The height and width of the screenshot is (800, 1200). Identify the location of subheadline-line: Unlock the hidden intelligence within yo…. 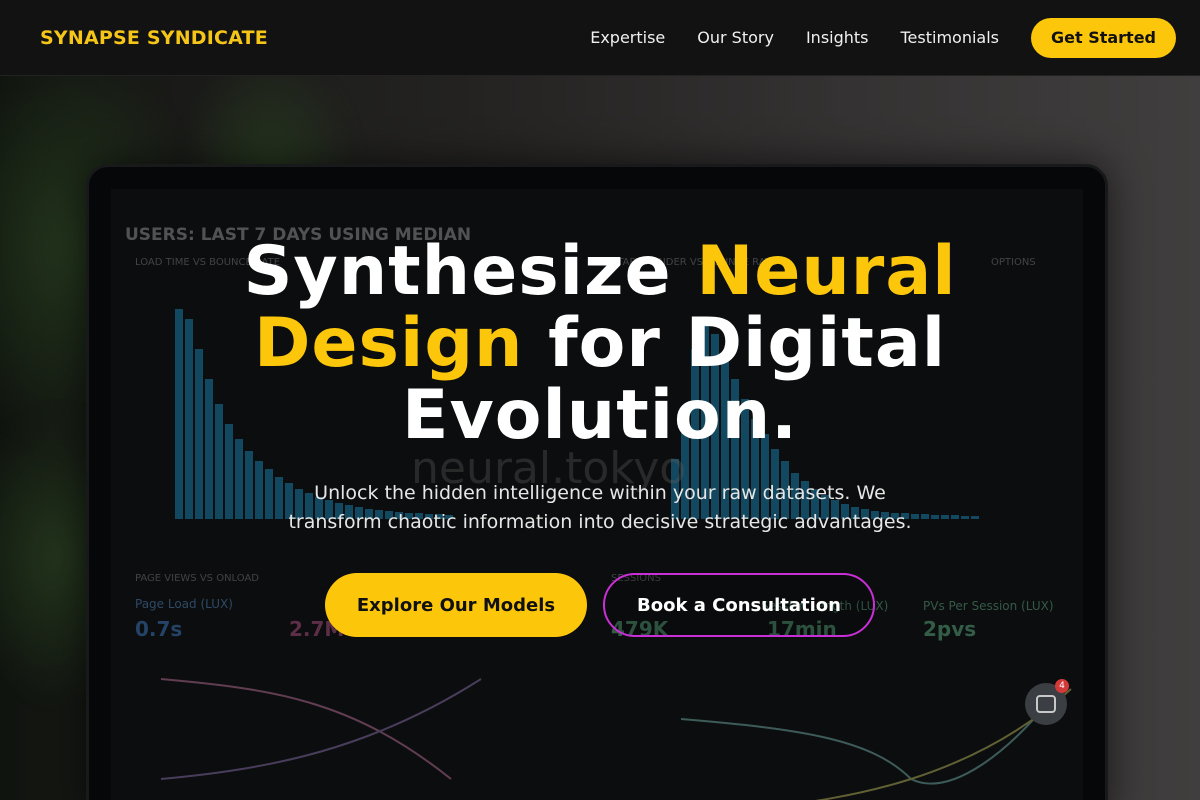
(600, 493).